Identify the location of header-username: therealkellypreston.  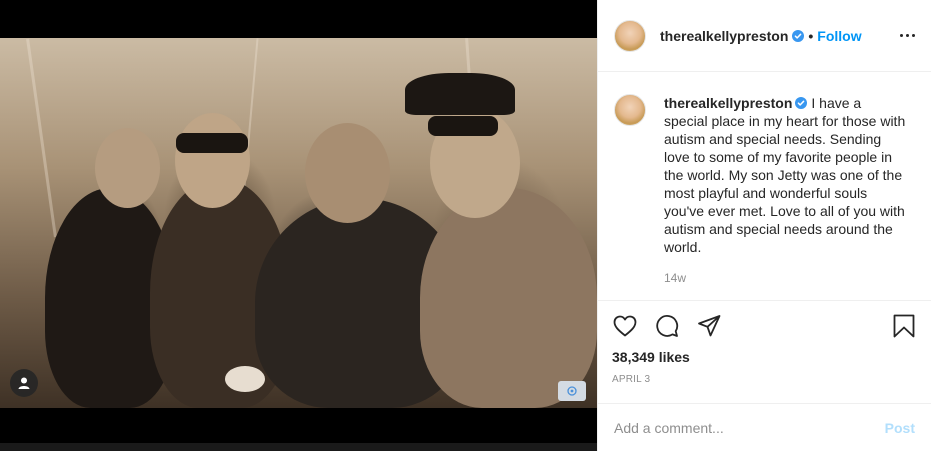
(724, 36).